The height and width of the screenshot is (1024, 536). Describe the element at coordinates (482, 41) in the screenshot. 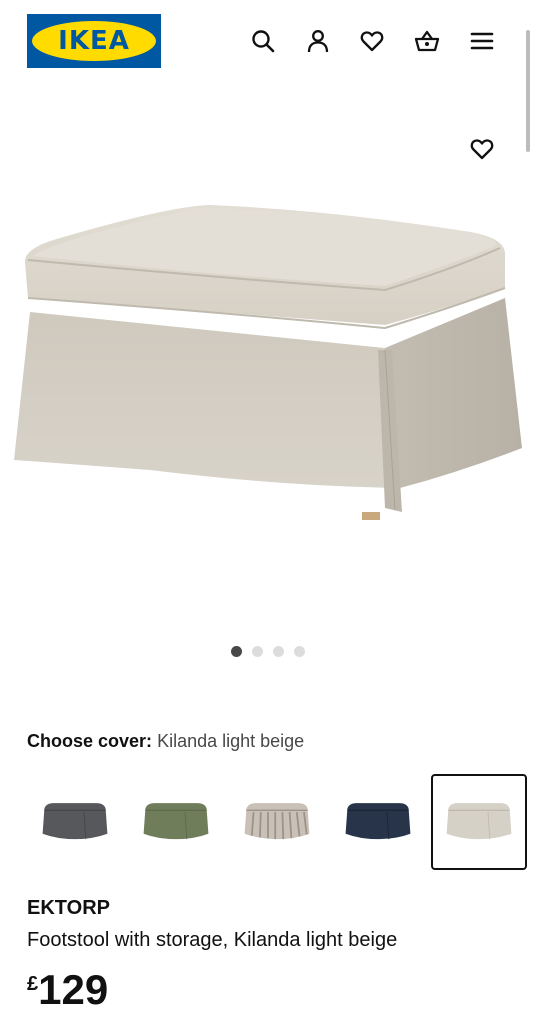

I see `menu-icon` at that location.